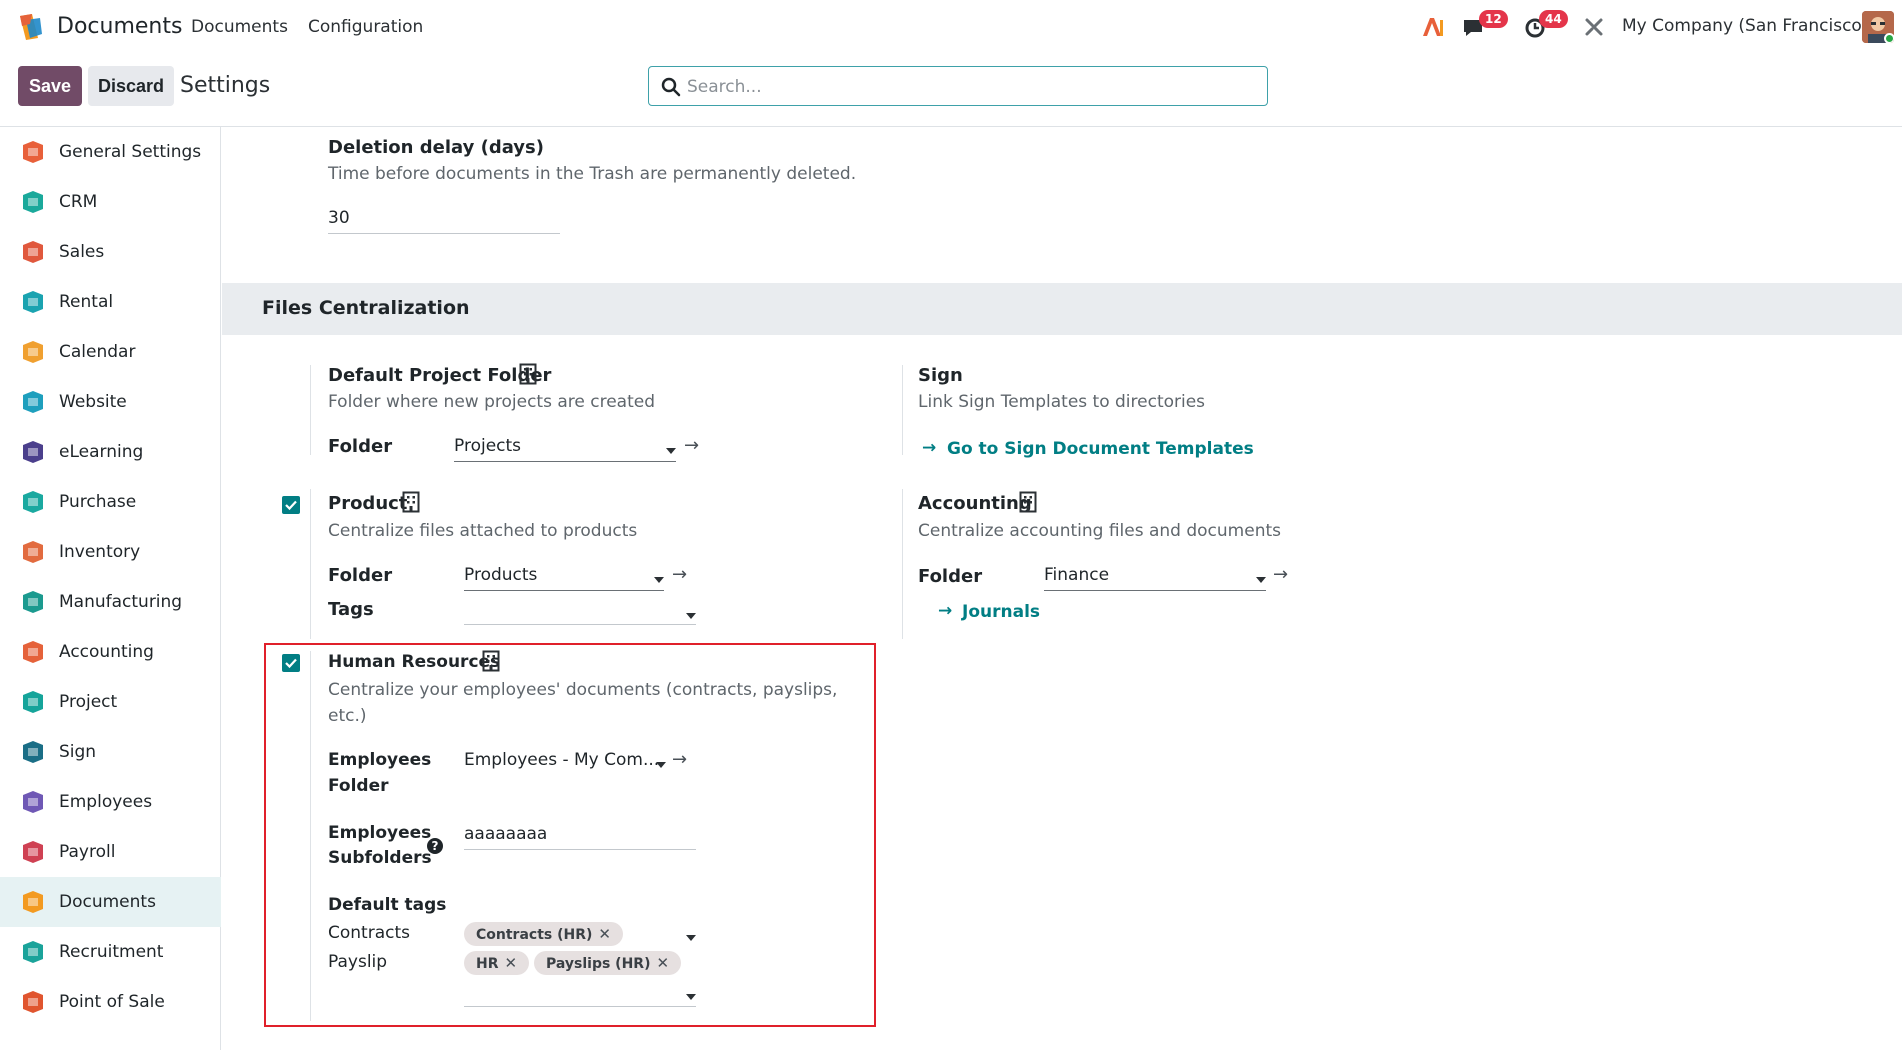 This screenshot has width=1902, height=1050. What do you see at coordinates (975, 503) in the screenshot?
I see `accounting-title: Accounting` at bounding box center [975, 503].